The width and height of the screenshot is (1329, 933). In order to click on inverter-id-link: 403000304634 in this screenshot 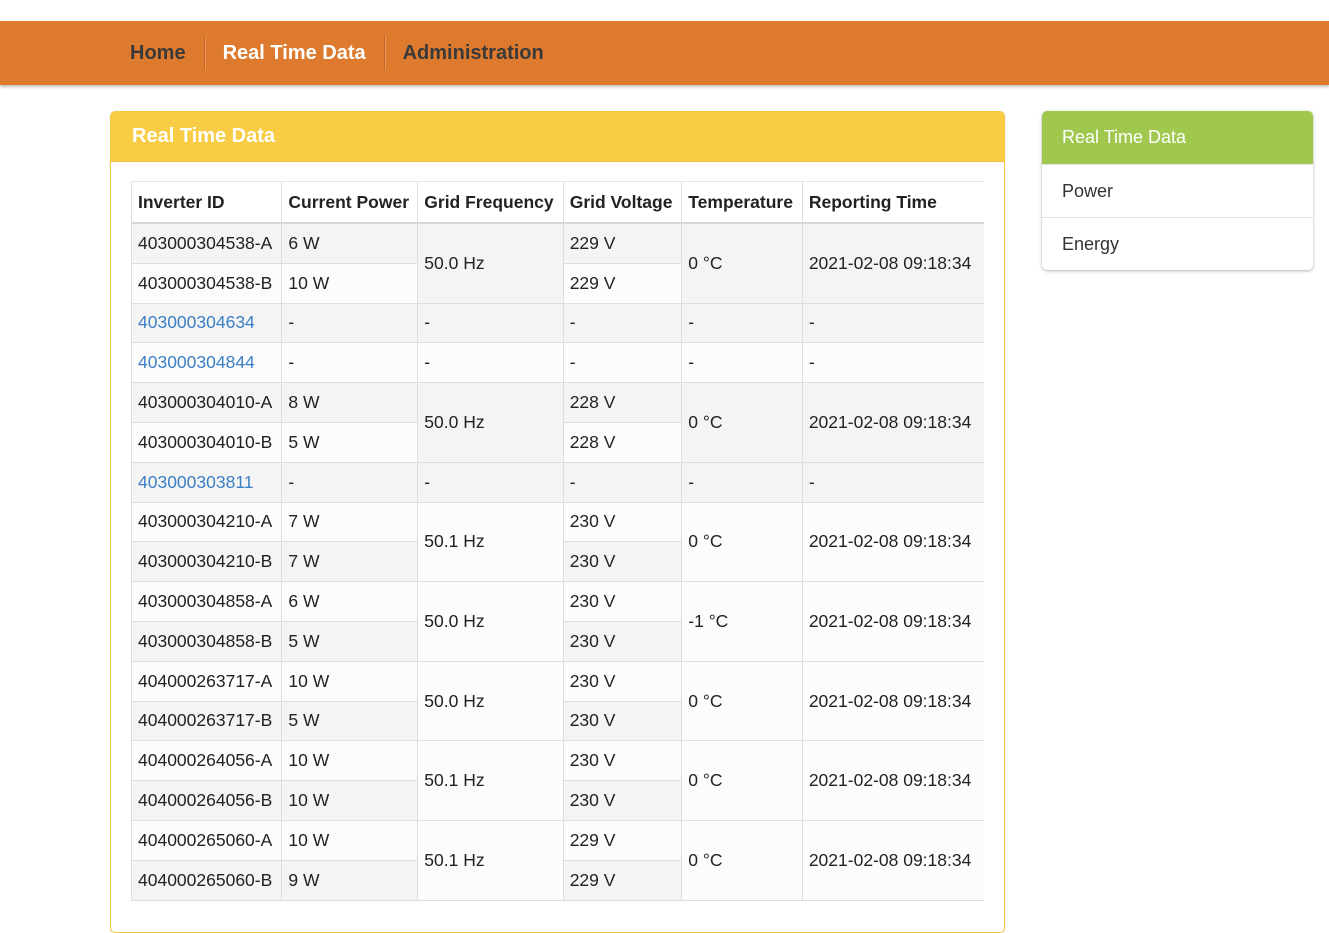, I will do `click(207, 323)`.